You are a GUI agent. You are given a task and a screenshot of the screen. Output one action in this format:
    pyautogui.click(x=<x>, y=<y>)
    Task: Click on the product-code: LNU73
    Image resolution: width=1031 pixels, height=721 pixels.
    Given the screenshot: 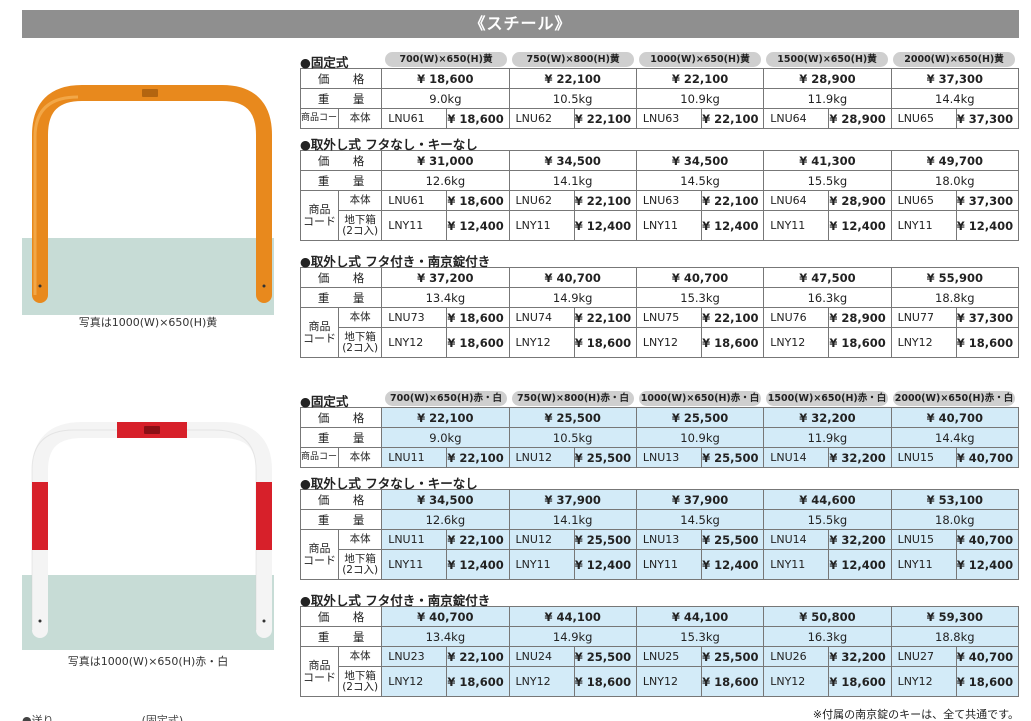 What is the action you would take?
    pyautogui.click(x=414, y=317)
    